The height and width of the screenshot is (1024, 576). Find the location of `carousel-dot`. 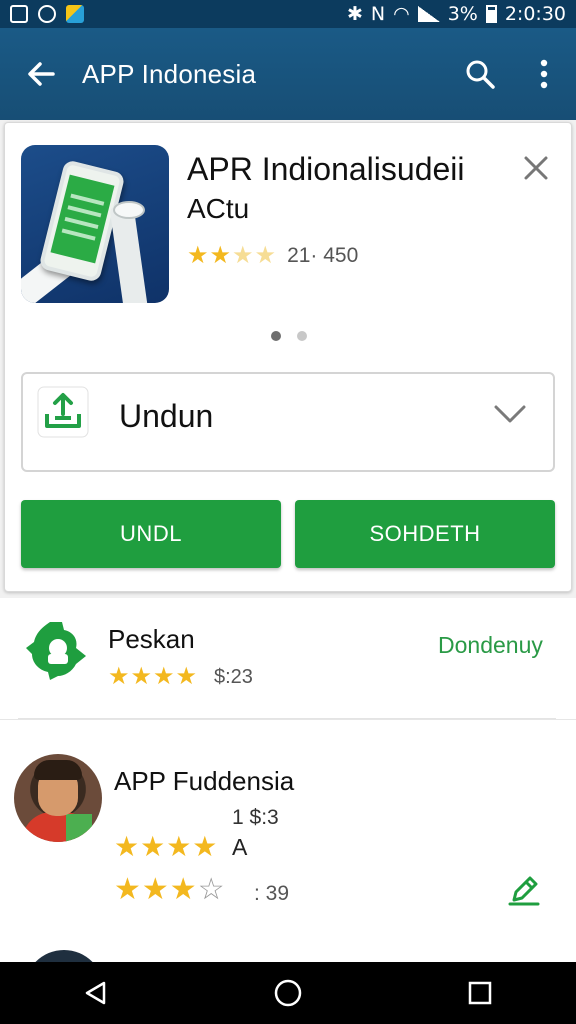

carousel-dot is located at coordinates (302, 336).